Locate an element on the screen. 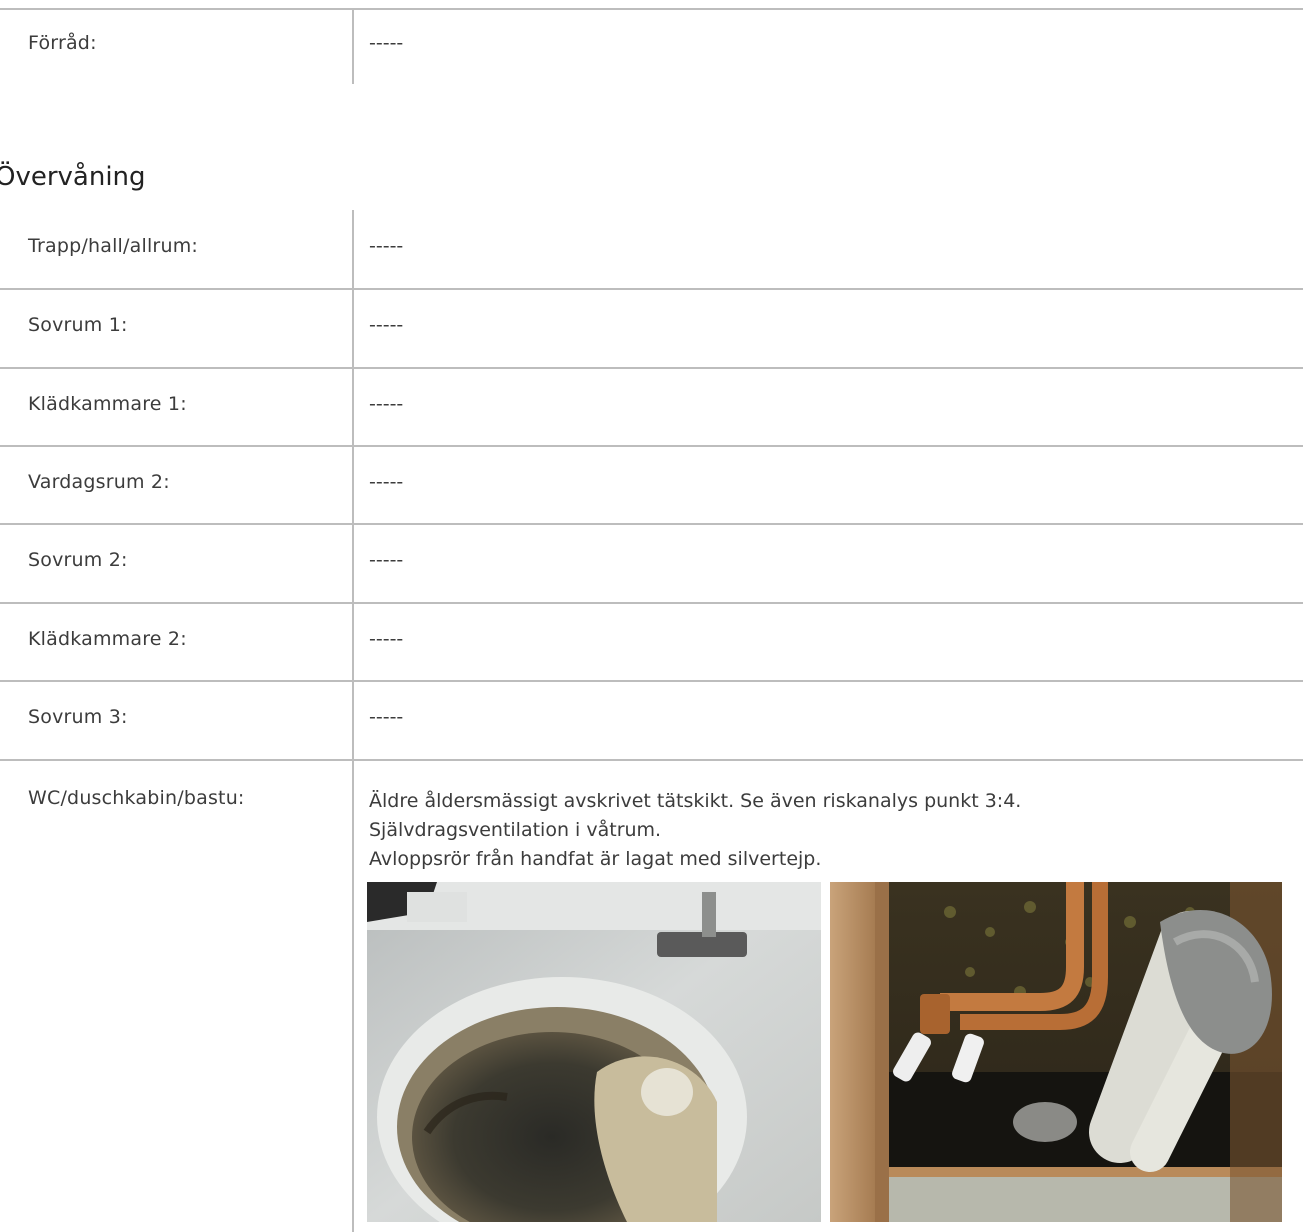 This screenshot has width=1303, height=1232. row-value-sovrum-3: ----- is located at coordinates (386, 717).